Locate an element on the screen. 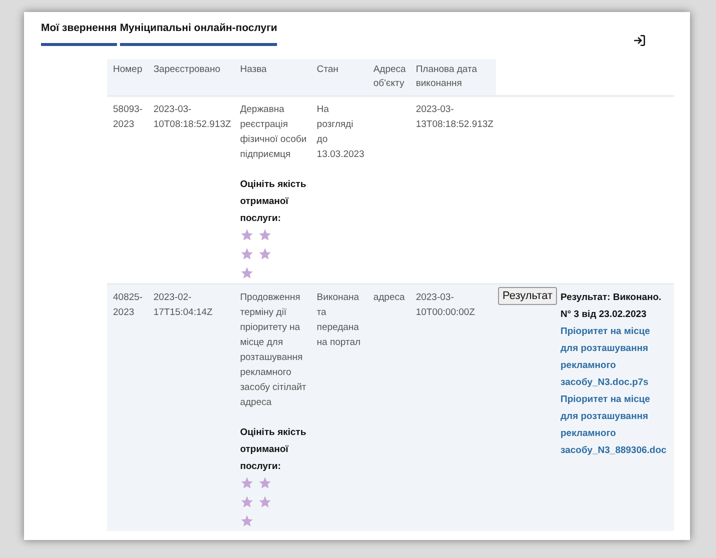 The height and width of the screenshot is (558, 716). file-link: Пріоритет на місце для розташування рекламного засобу_N3_889306.doc is located at coordinates (615, 425).